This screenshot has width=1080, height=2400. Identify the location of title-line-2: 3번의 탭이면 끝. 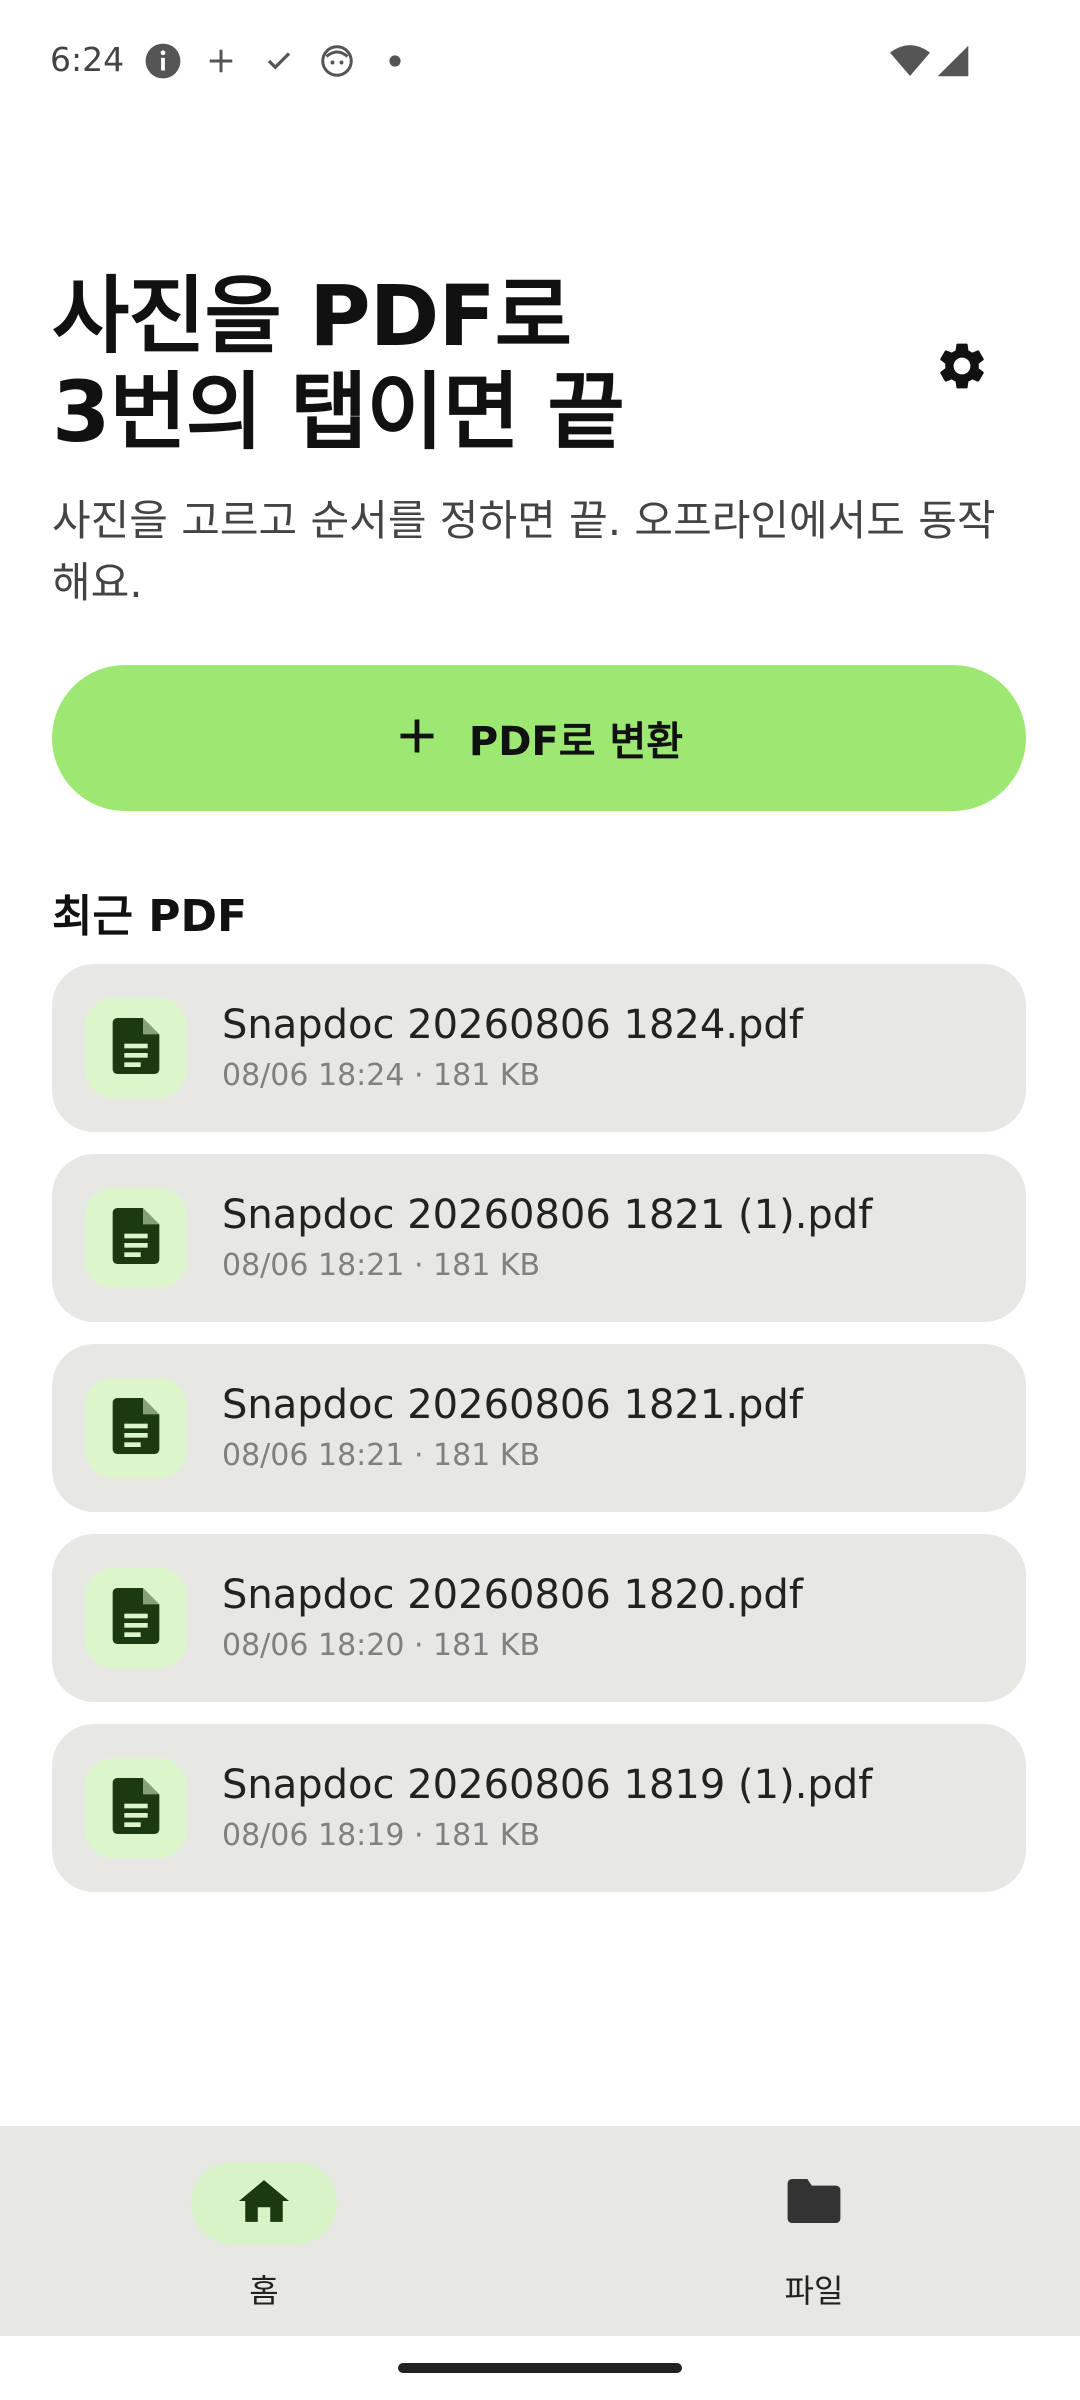
(338, 412).